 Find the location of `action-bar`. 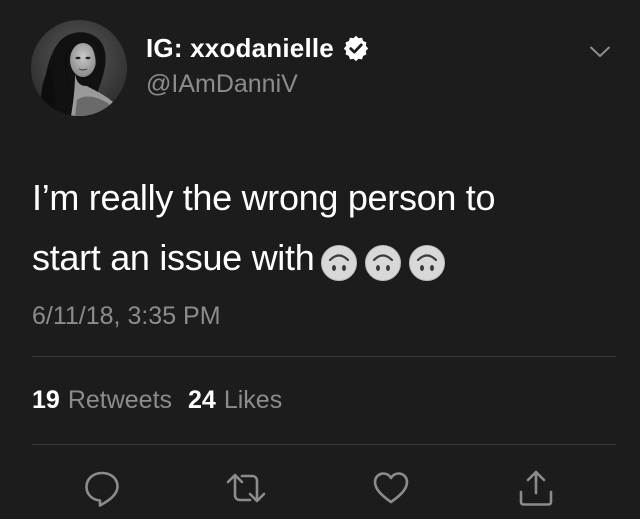

action-bar is located at coordinates (320, 487).